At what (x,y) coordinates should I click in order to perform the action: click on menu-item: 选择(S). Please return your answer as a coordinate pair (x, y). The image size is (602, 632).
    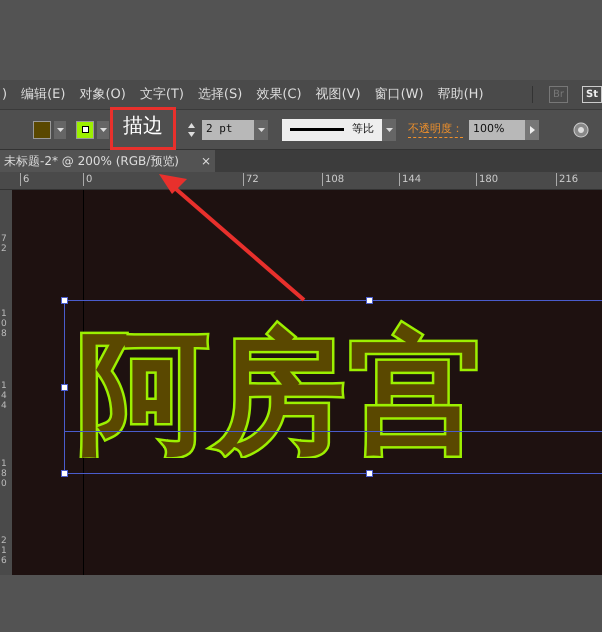
    Looking at the image, I should click on (220, 94).